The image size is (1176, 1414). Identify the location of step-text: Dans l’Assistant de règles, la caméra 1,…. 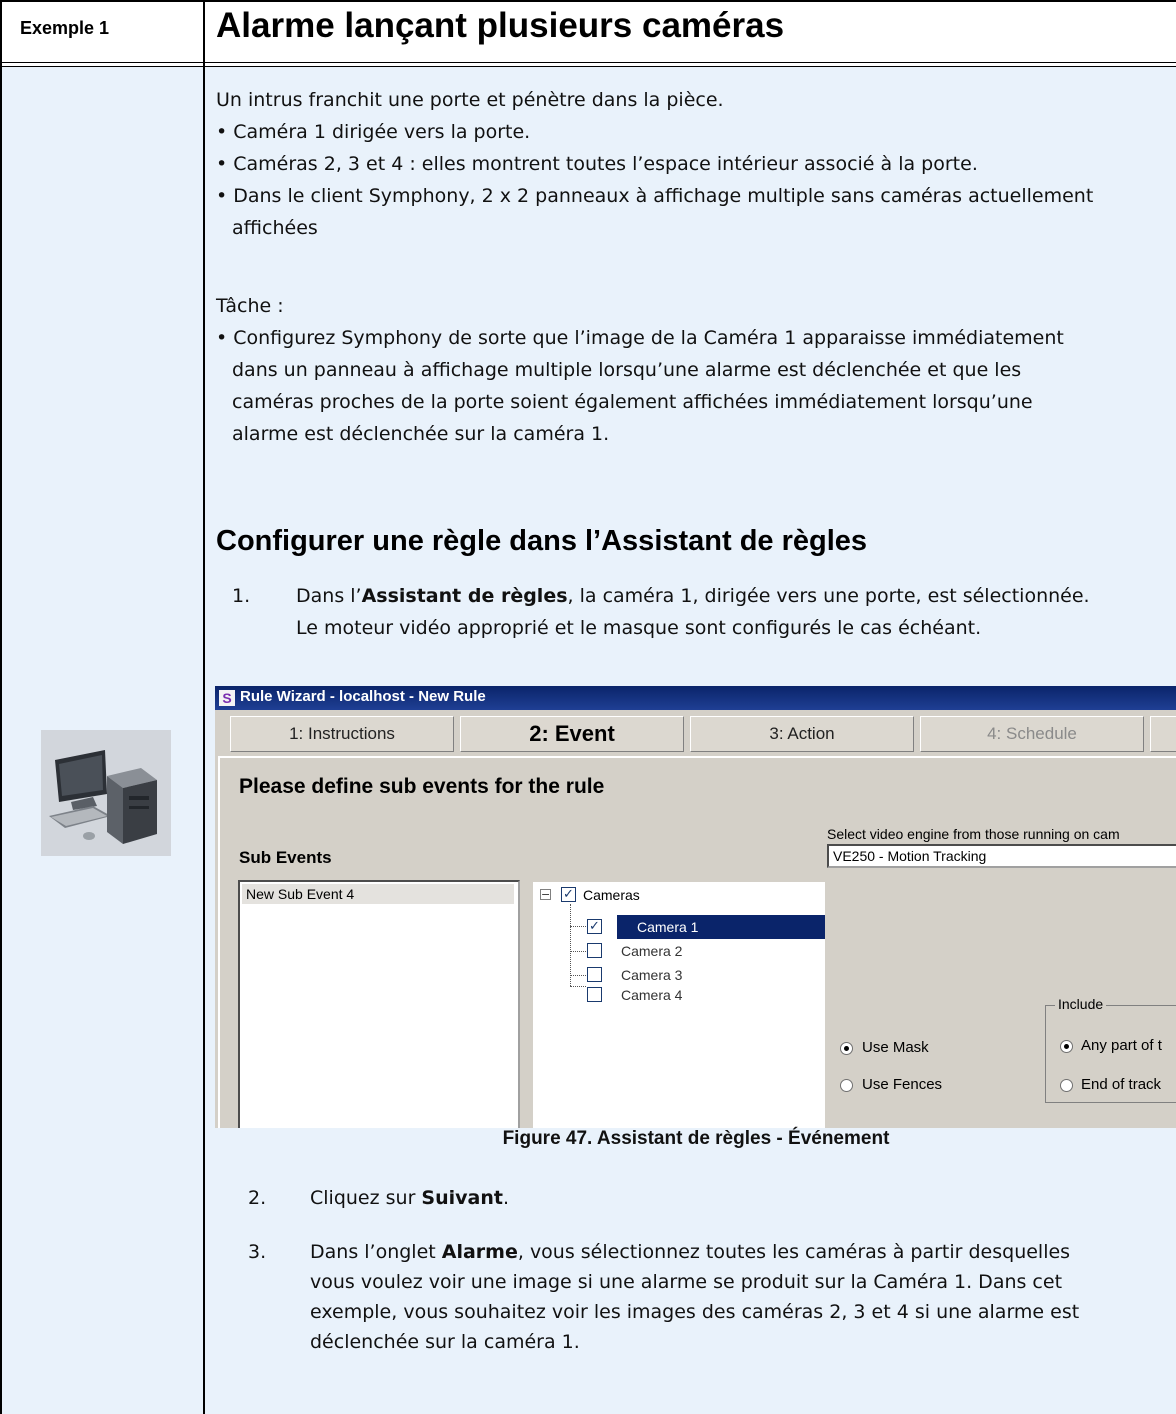
(693, 596).